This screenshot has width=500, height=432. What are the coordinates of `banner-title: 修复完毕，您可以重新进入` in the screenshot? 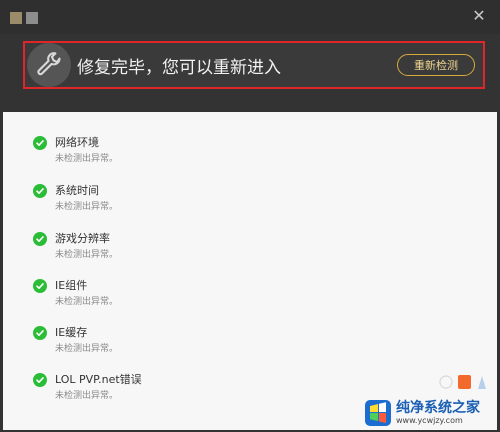 It's located at (179, 68).